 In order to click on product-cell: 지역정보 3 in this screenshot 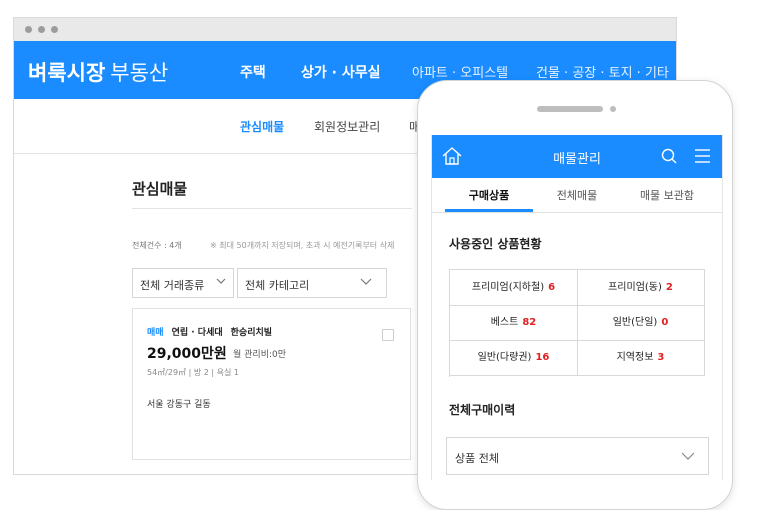, I will do `click(641, 358)`.